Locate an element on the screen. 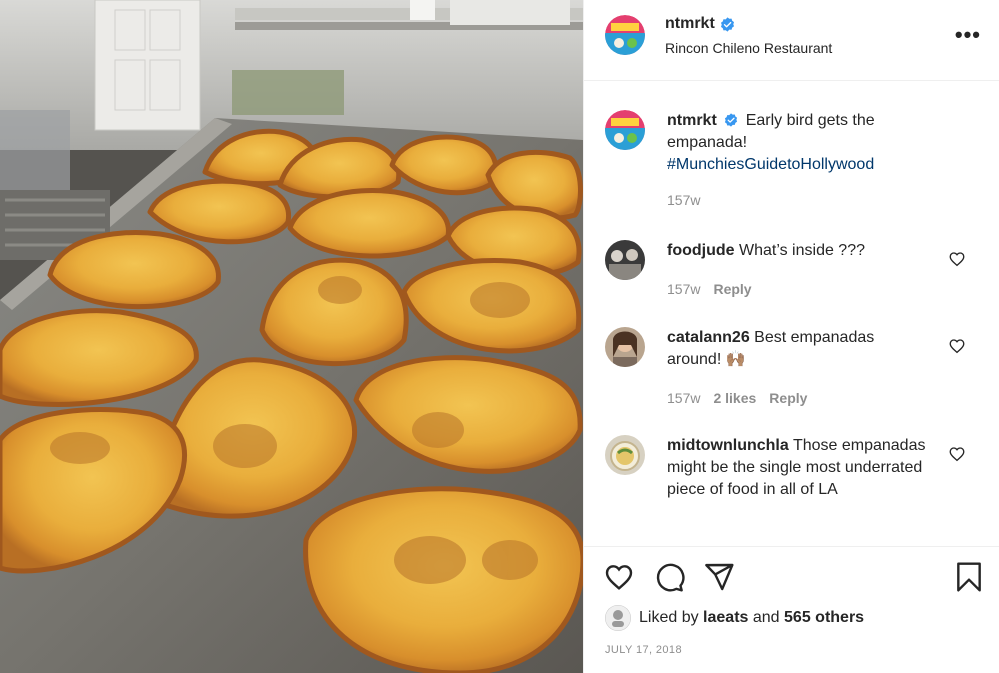 The image size is (999, 673). author-username-row: ntmrkt is located at coordinates (700, 24).